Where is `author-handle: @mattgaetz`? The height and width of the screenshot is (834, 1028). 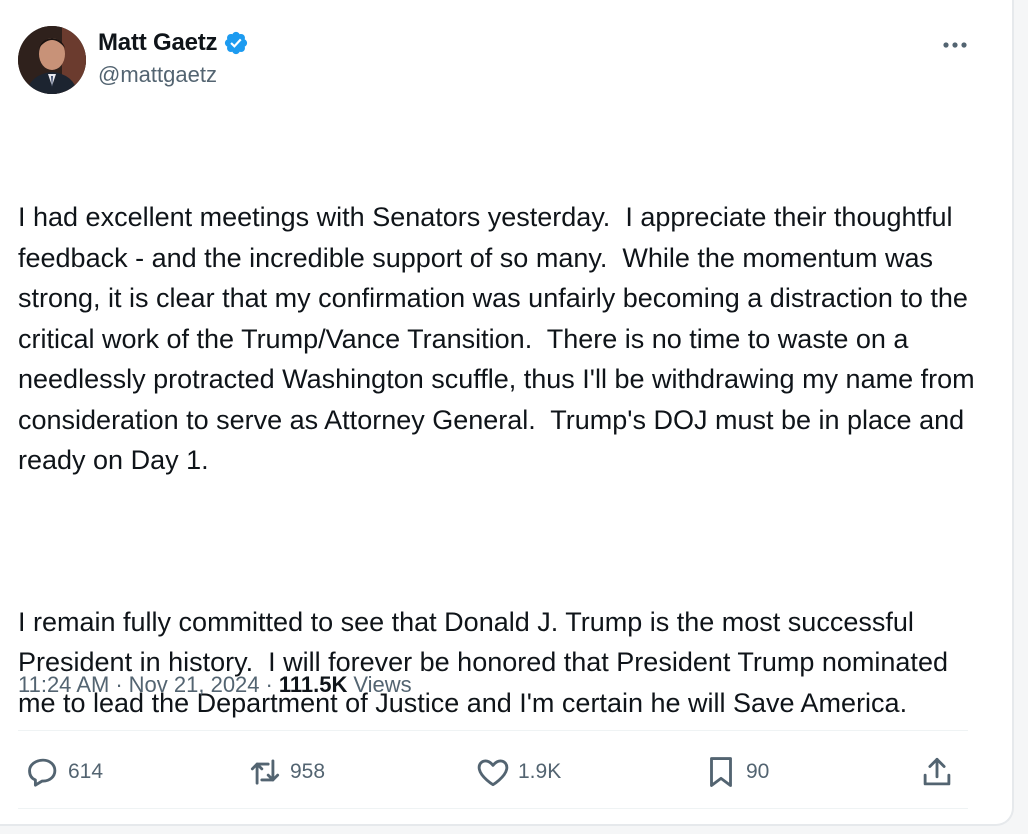
author-handle: @mattgaetz is located at coordinates (157, 75).